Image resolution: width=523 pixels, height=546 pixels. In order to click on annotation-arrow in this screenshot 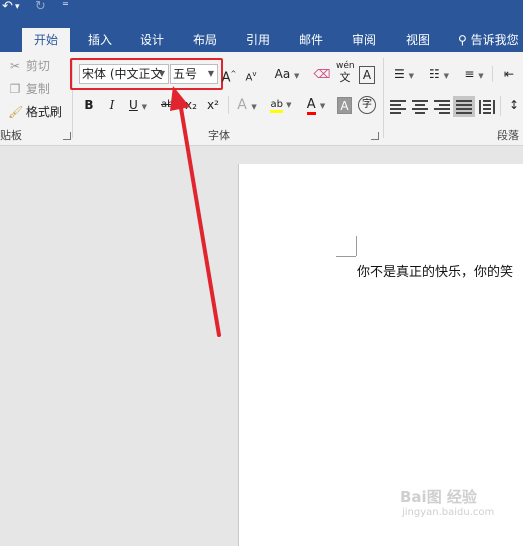, I will do `click(195, 211)`.